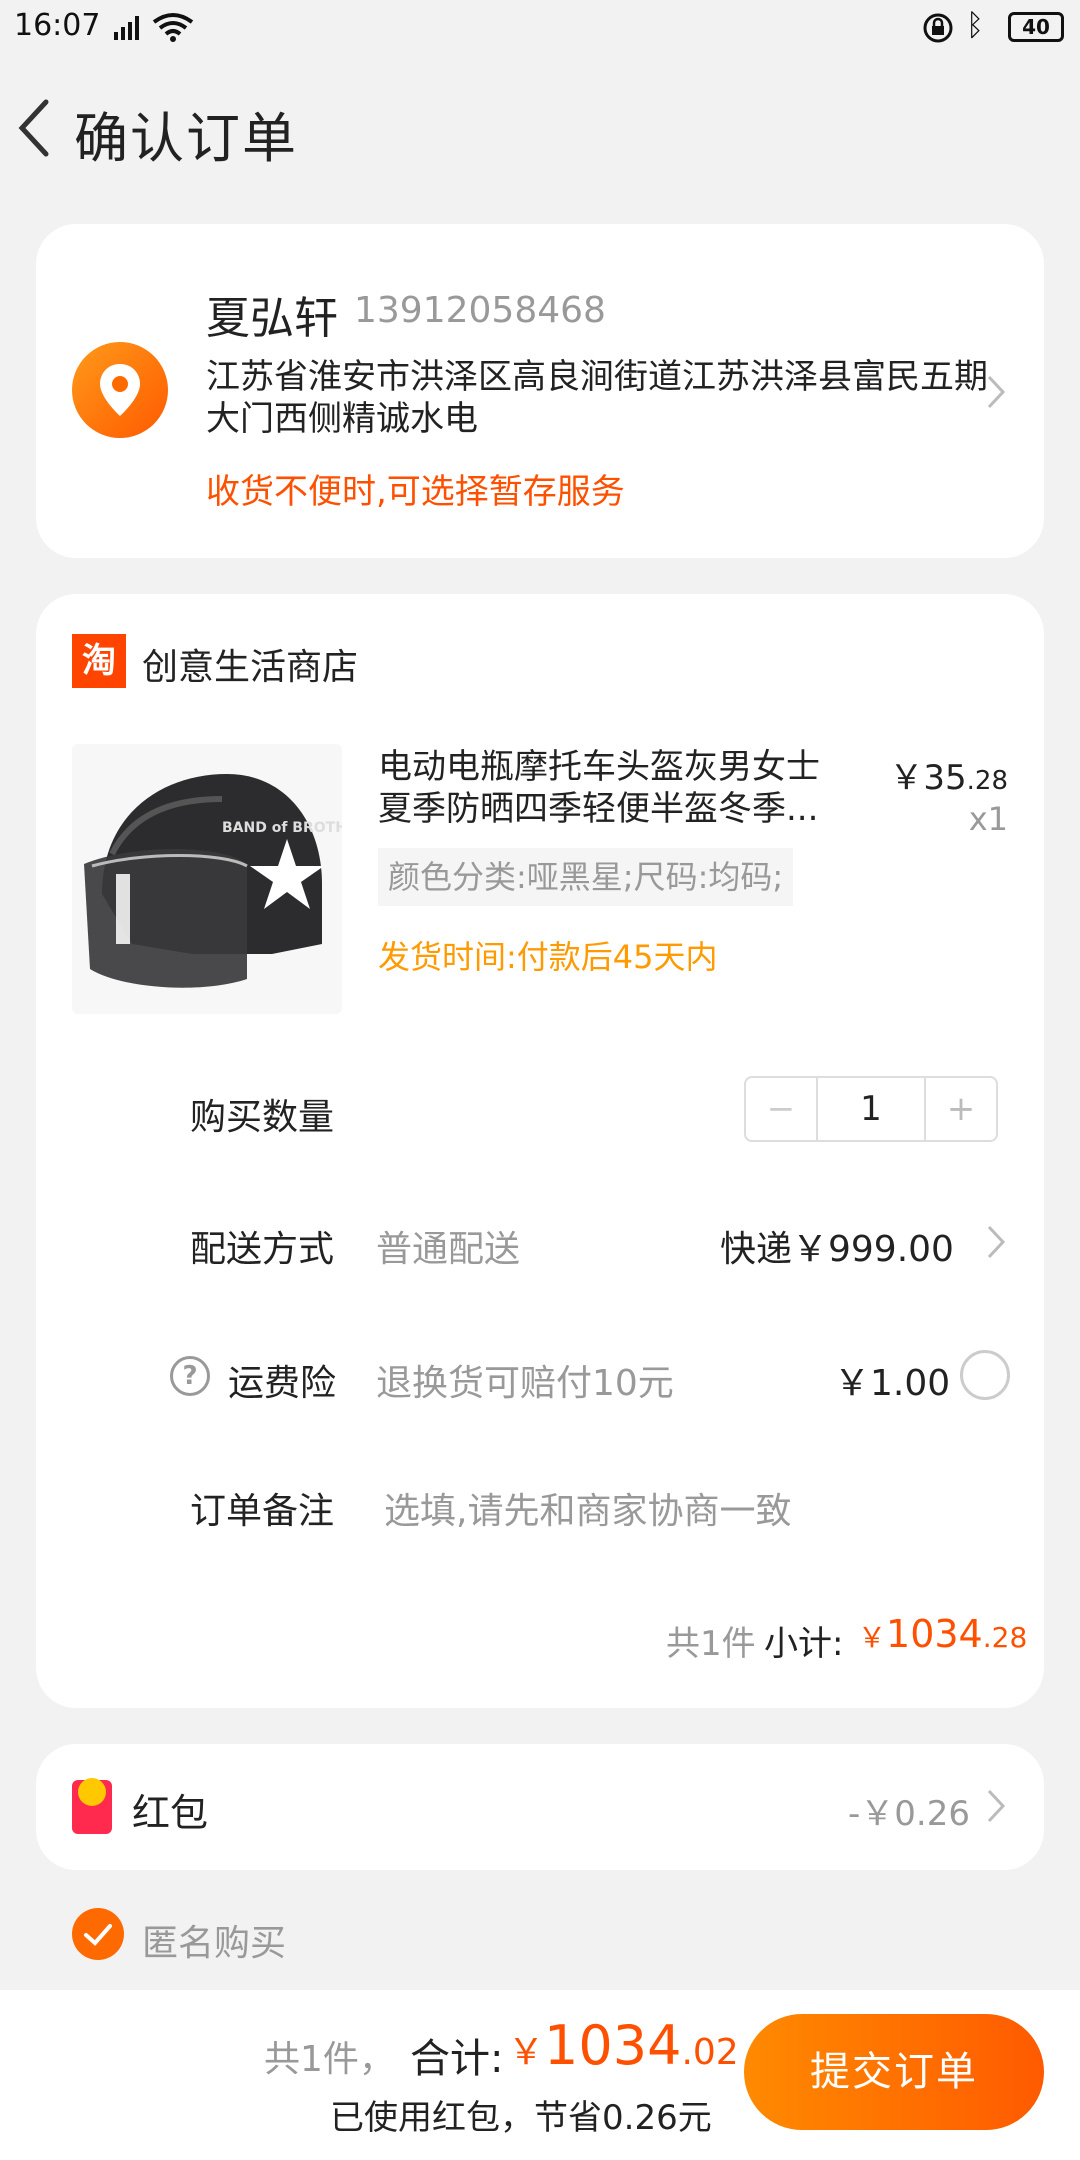 The image size is (1080, 2160). I want to click on help-icon: ?, so click(190, 1376).